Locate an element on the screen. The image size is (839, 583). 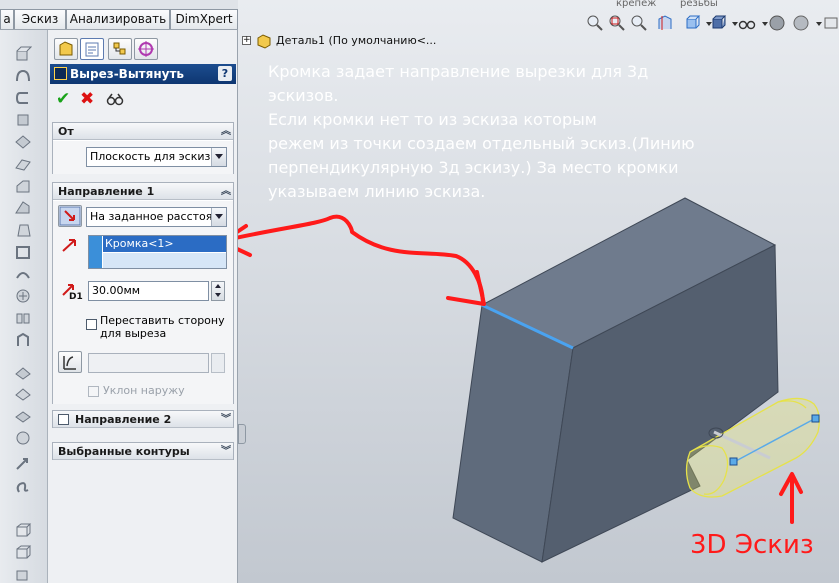
part-top-face is located at coordinates (628, 273).